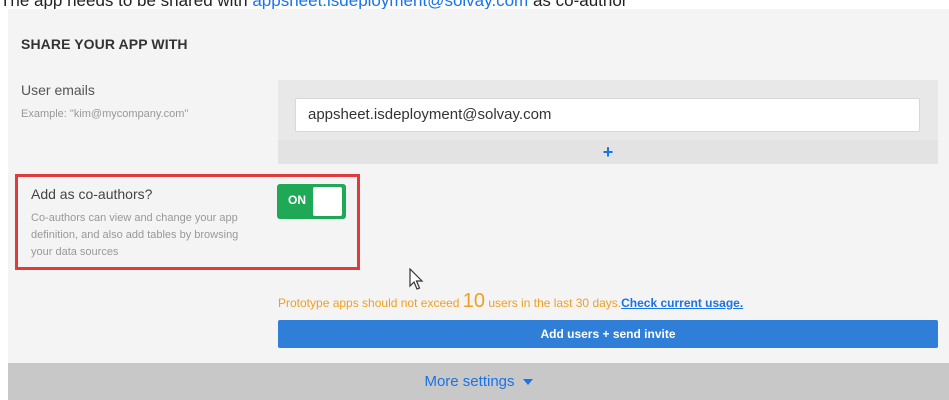 Image resolution: width=949 pixels, height=400 pixels. Describe the element at coordinates (297, 200) in the screenshot. I see `toggle-on-label: ON` at that location.